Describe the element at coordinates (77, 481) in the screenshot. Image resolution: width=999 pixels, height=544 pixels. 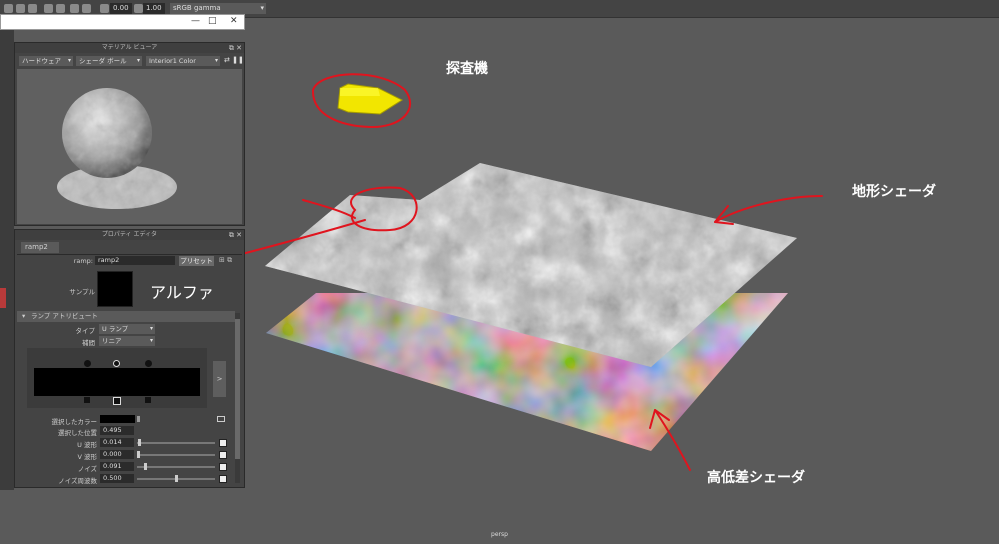
I see `noise-frequency-label: ノイズ周波数` at that location.